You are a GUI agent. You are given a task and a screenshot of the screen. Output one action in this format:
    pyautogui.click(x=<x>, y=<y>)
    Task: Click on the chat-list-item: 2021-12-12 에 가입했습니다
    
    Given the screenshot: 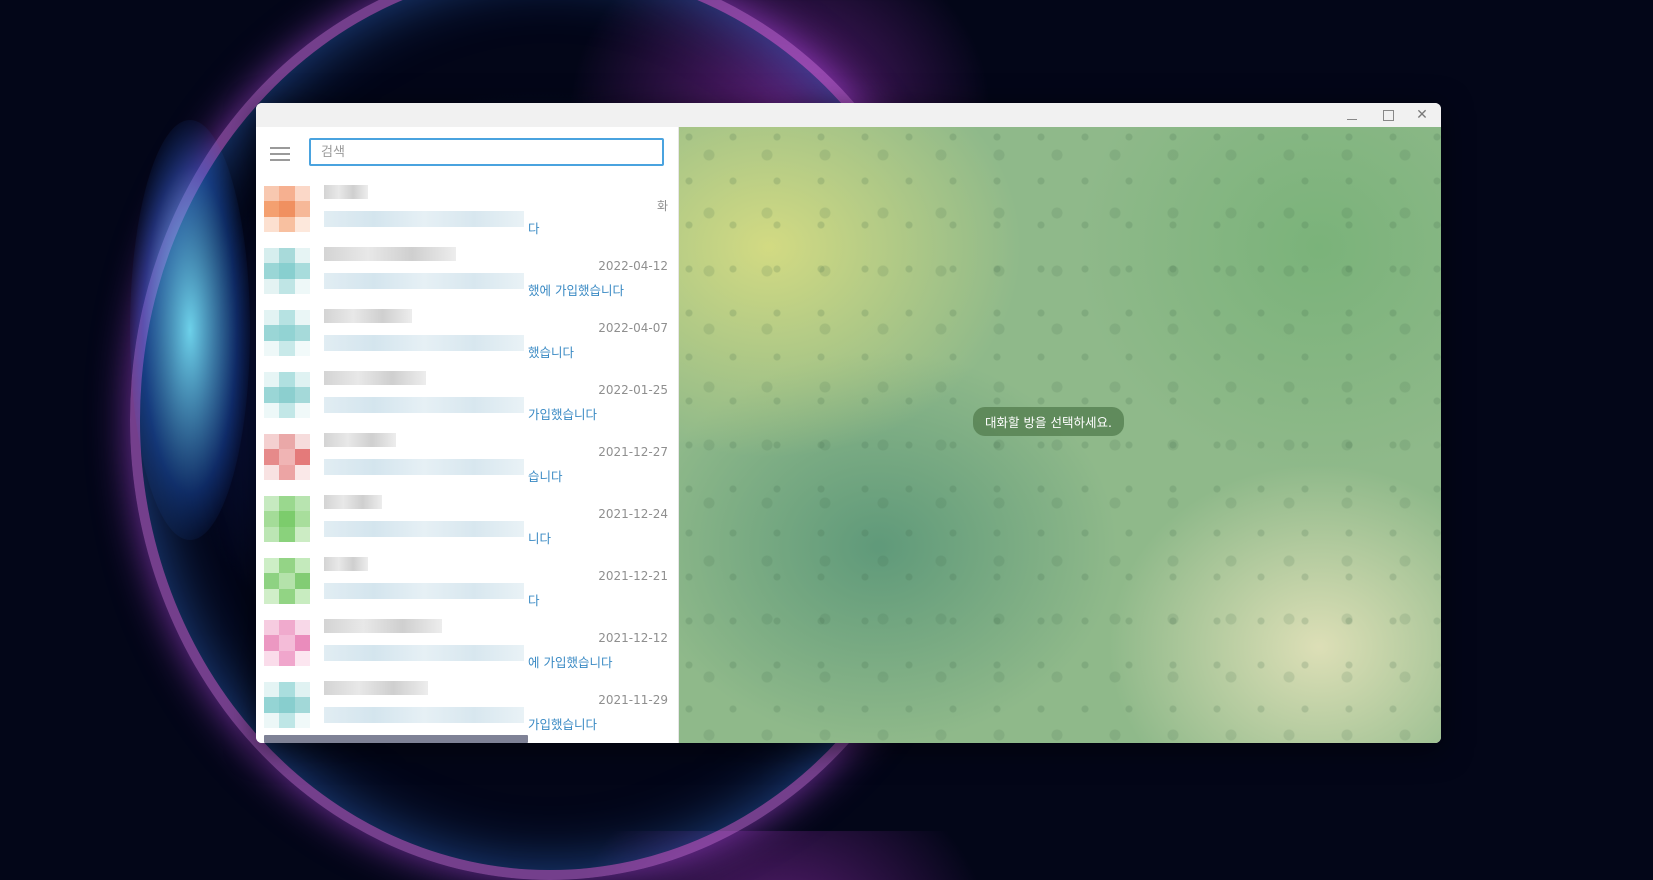 What is the action you would take?
    pyautogui.click(x=467, y=646)
    